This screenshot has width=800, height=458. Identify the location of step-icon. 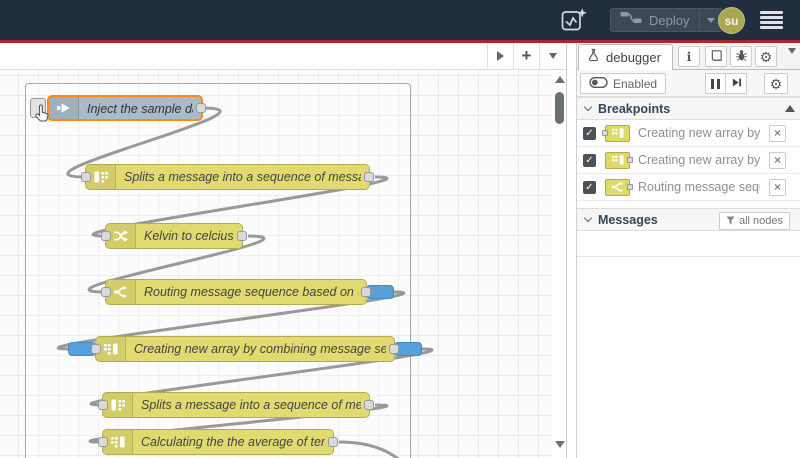
(736, 84).